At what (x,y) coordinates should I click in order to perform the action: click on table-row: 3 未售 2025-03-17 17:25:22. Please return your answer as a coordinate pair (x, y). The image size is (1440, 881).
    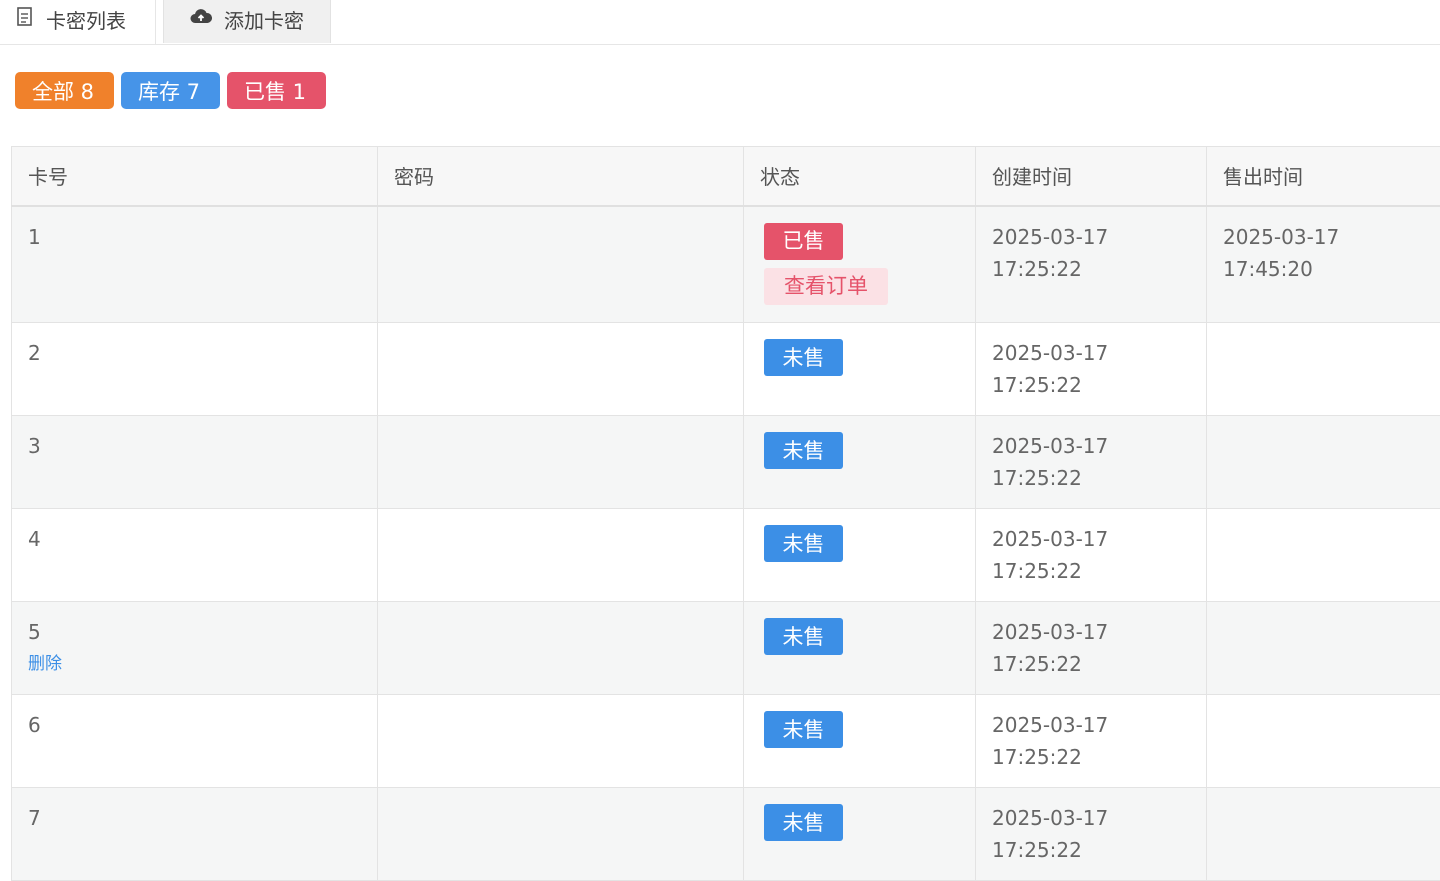
    Looking at the image, I should click on (726, 462).